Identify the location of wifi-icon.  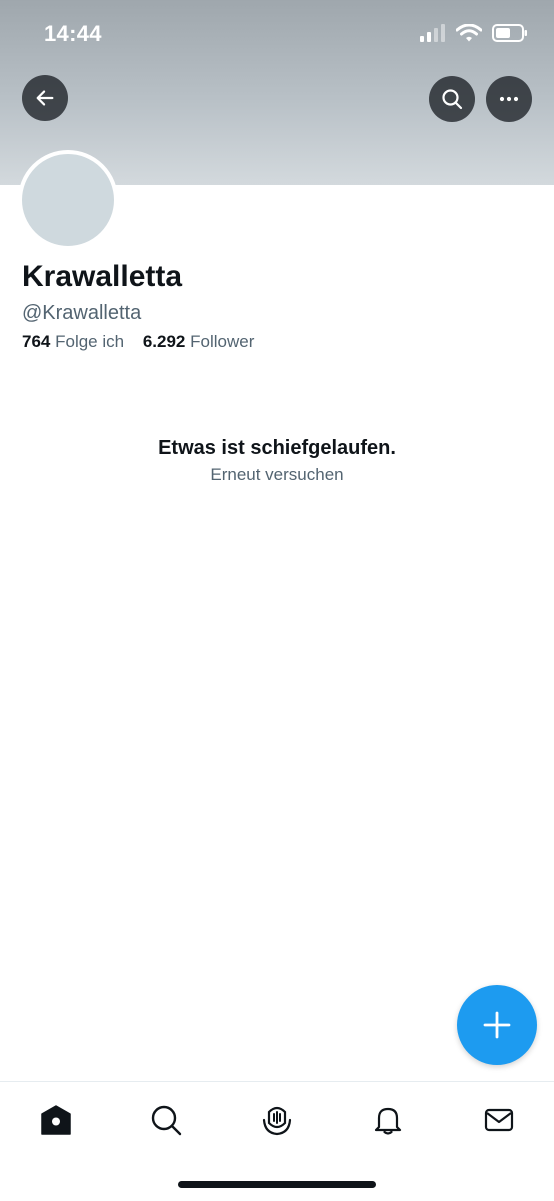
(469, 33).